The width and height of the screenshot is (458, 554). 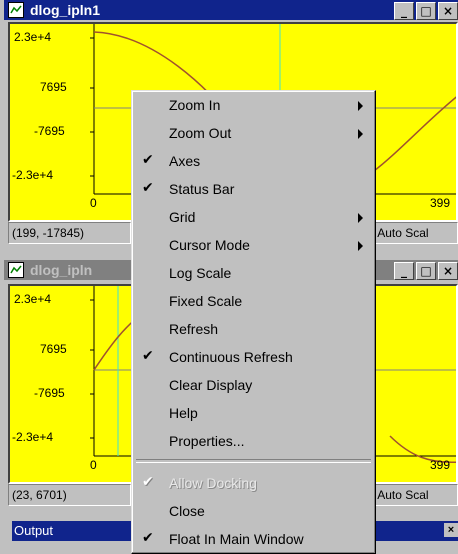 I want to click on menu-item-grid: Grid, so click(x=253, y=218).